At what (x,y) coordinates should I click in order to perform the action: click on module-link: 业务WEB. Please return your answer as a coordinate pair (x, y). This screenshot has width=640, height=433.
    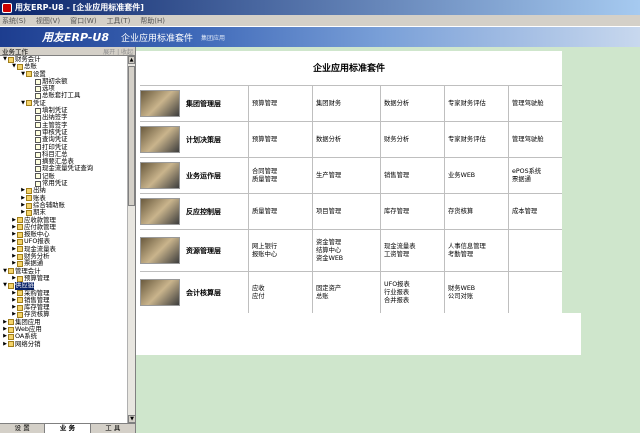
    Looking at the image, I should click on (461, 176).